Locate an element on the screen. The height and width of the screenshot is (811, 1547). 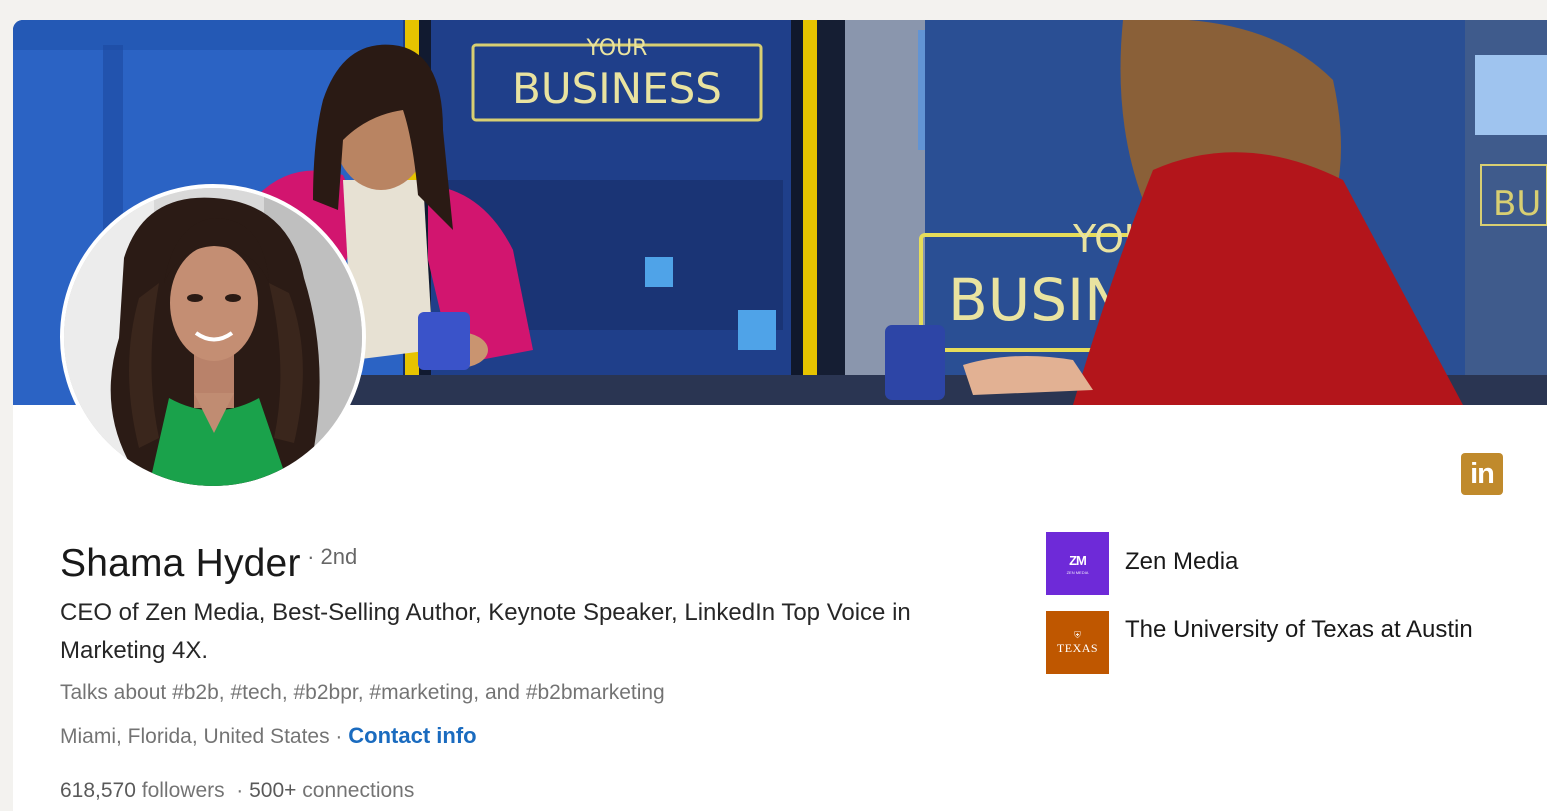
followers-count: 618,570 followers is located at coordinates (142, 790).